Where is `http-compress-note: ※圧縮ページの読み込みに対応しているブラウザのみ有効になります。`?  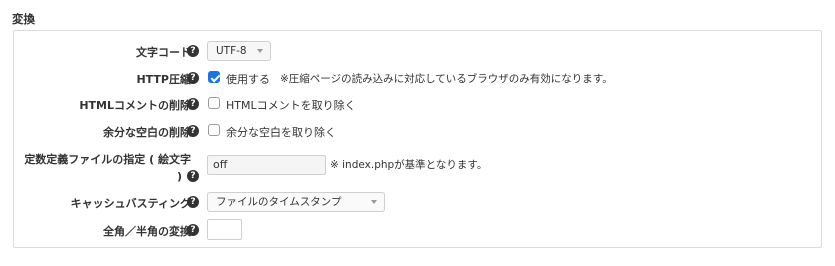 http-compress-note: ※圧縮ページの読み込みに対応しているブラウザのみ有効になります。 is located at coordinates (446, 79).